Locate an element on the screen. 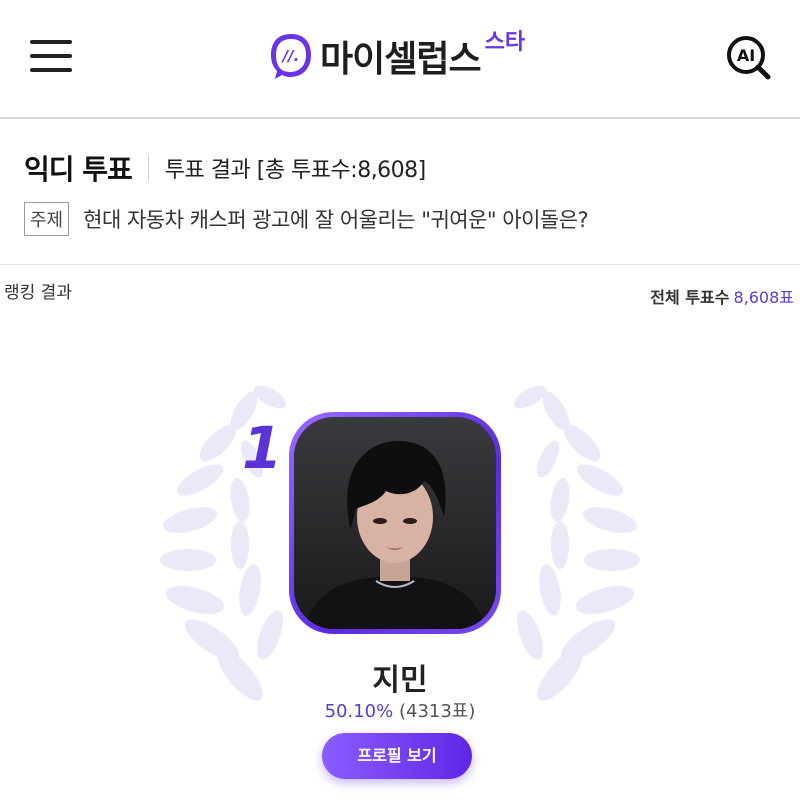 Image resolution: width=800 pixels, height=811 pixels. total-votes: 전체 투표수 8,608표 is located at coordinates (722, 296).